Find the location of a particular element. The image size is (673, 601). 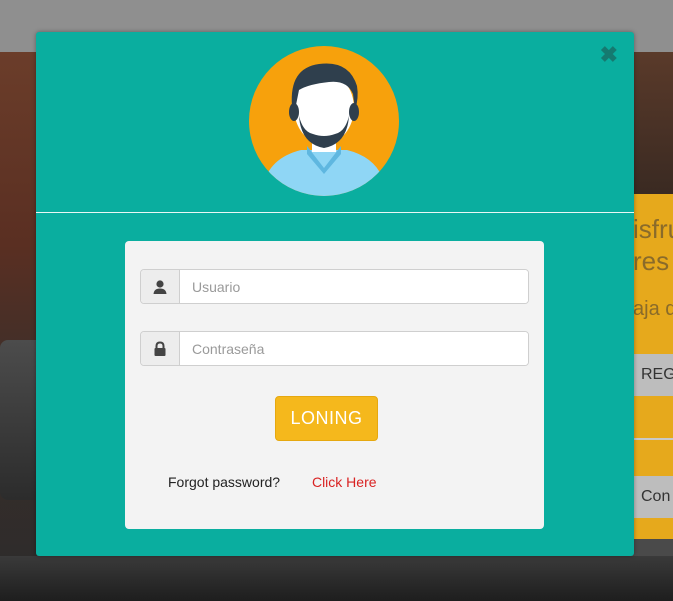

modal-divider is located at coordinates (335, 212).